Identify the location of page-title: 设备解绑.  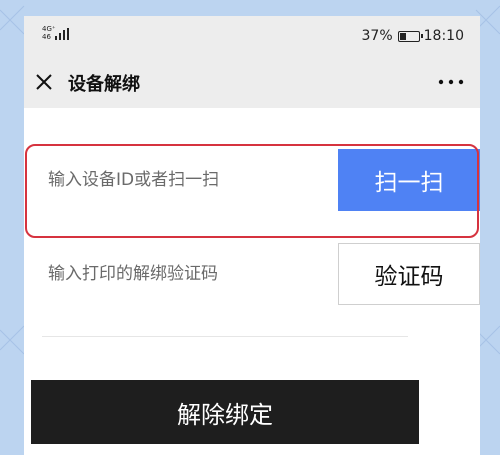
(104, 84).